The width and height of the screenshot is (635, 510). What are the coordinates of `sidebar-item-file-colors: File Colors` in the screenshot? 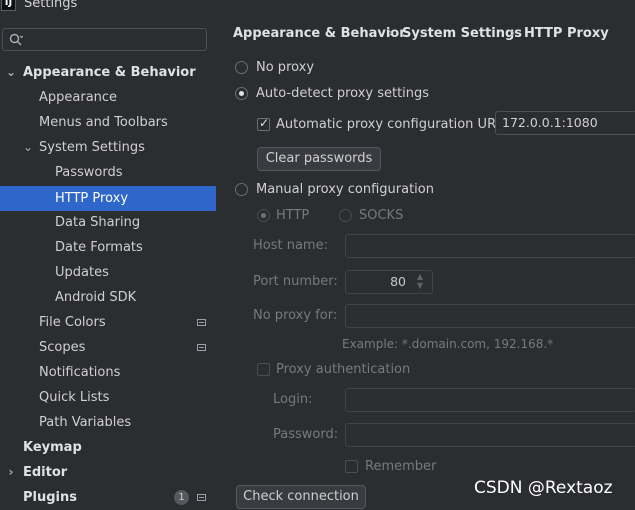 It's located at (108, 322).